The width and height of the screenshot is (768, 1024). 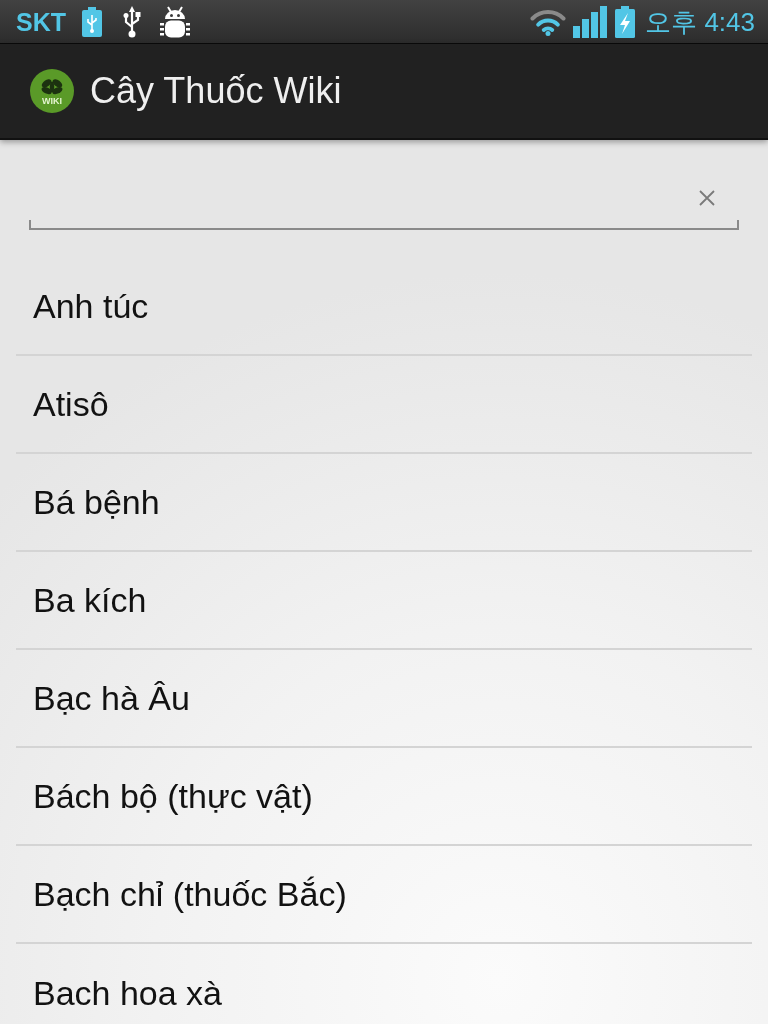 What do you see at coordinates (52, 87) in the screenshot?
I see `leaf-icon` at bounding box center [52, 87].